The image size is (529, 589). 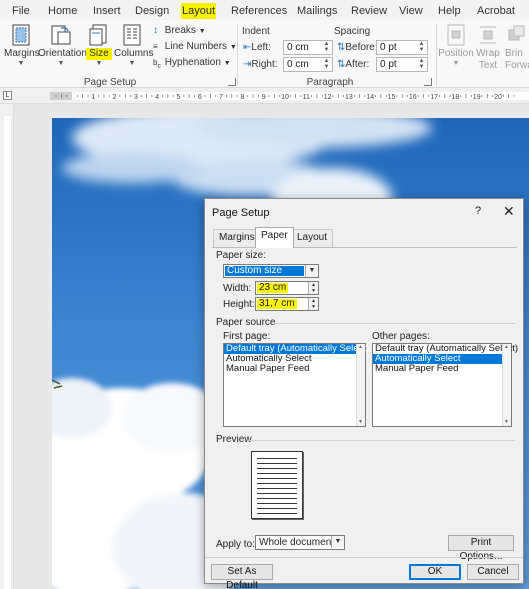 What do you see at coordinates (264, 271) in the screenshot?
I see `paper-size-value: Custom size` at bounding box center [264, 271].